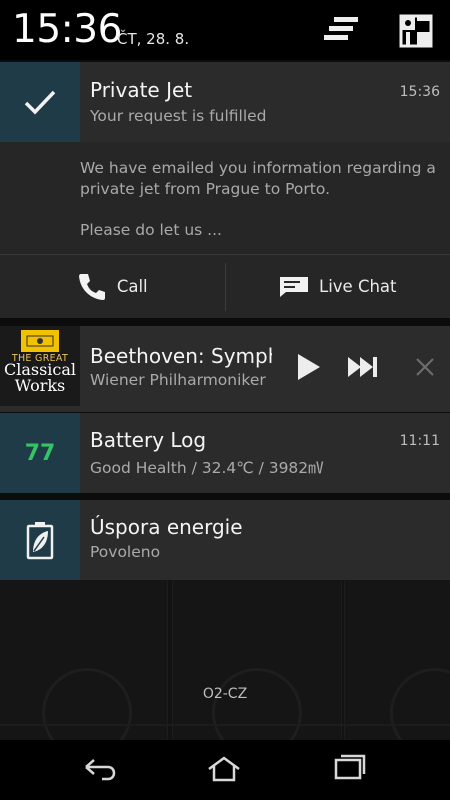 The height and width of the screenshot is (800, 450). I want to click on home-button, so click(225, 770).